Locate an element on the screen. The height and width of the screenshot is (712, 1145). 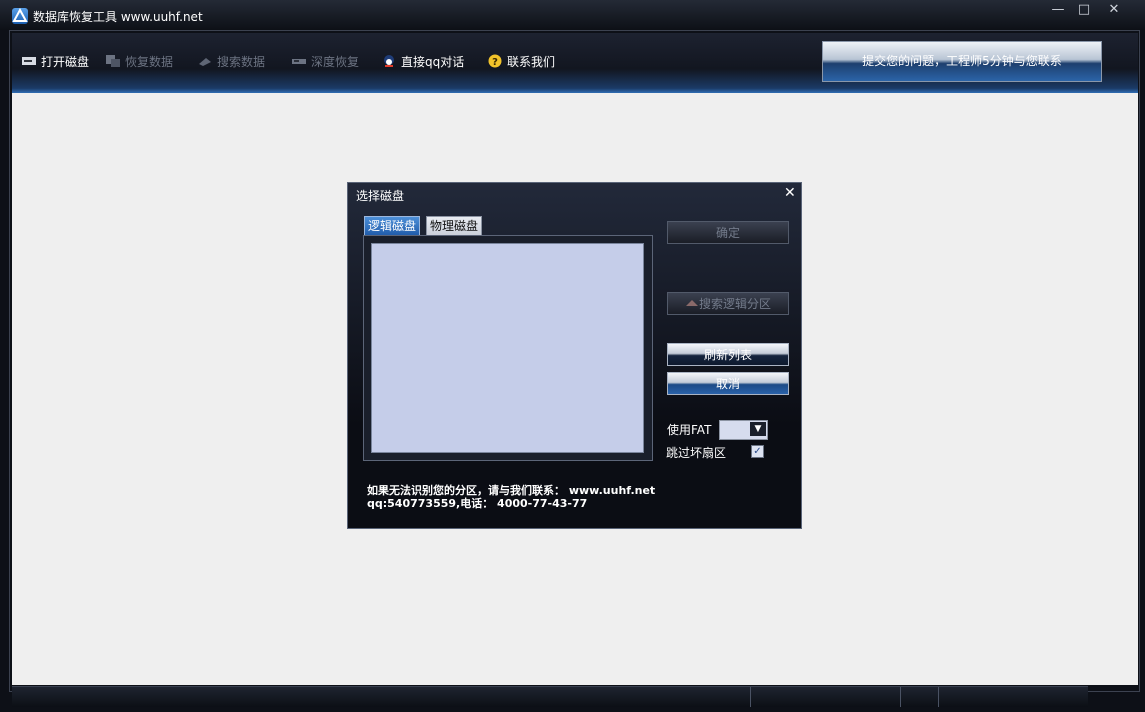
close-button: ✕ is located at coordinates (1114, 10).